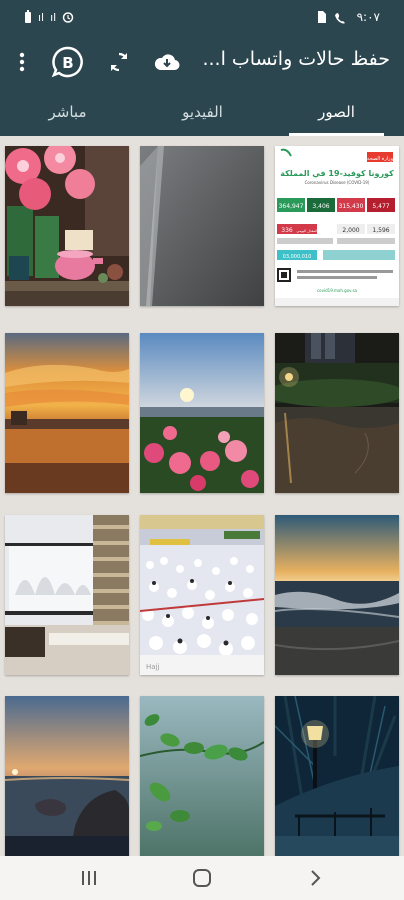 Image resolution: width=404 pixels, height=900 pixels. What do you see at coordinates (291, 206) in the screenshot?
I see `svg-text: 364,947` at bounding box center [291, 206].